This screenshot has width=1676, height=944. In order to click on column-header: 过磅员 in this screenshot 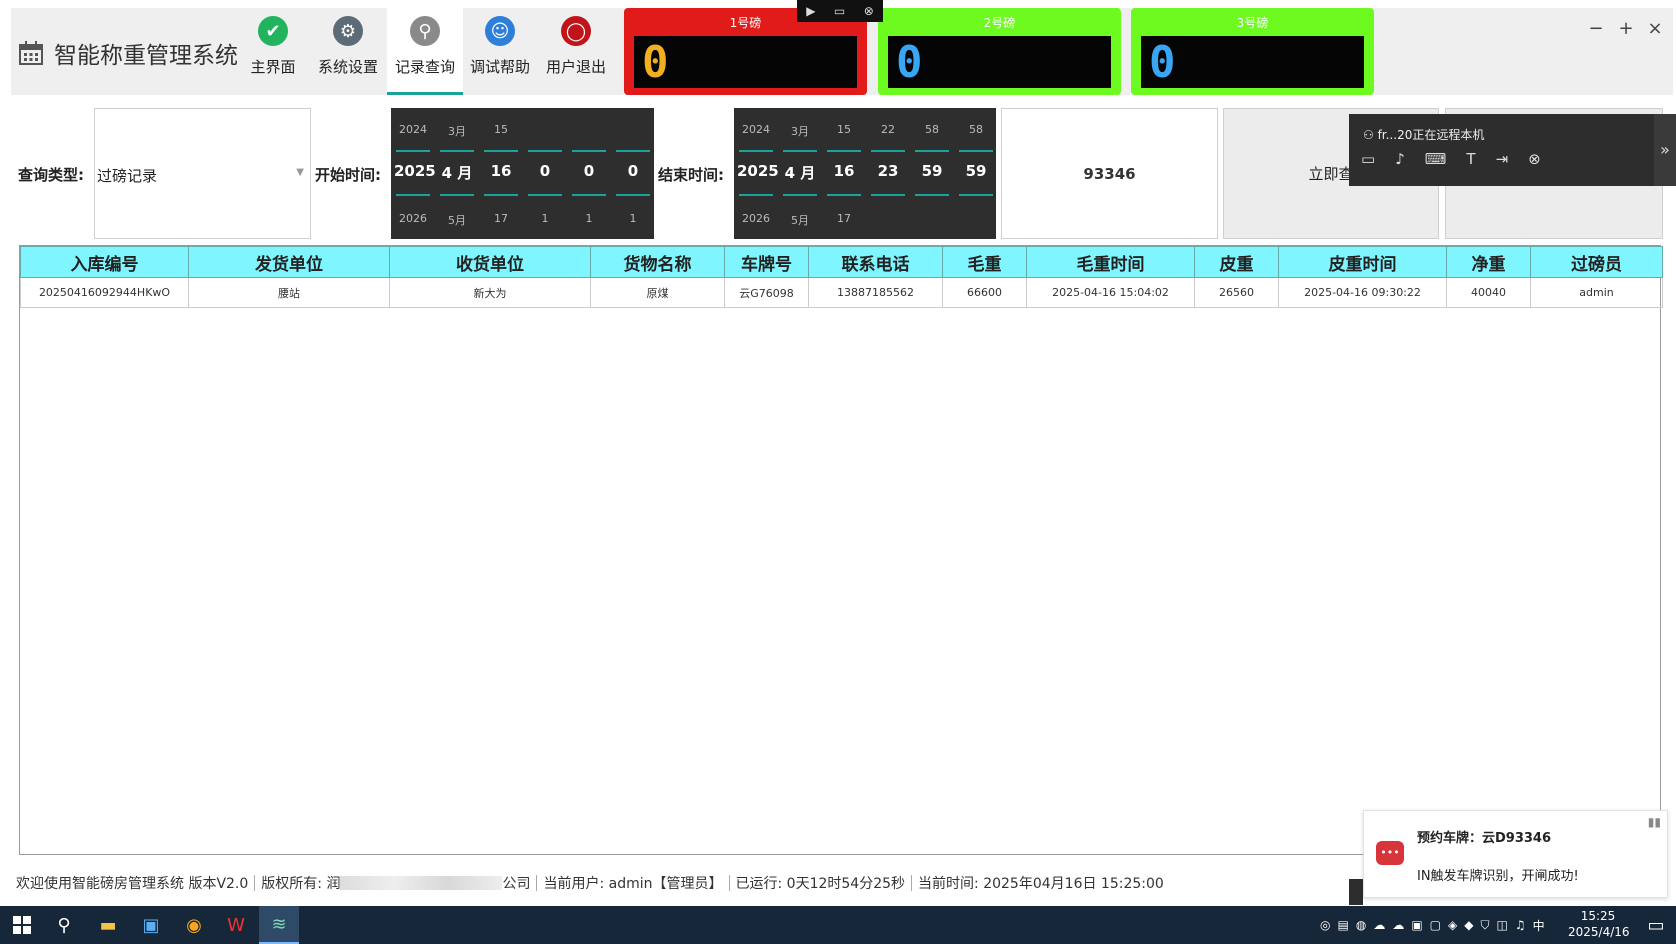, I will do `click(1596, 262)`.